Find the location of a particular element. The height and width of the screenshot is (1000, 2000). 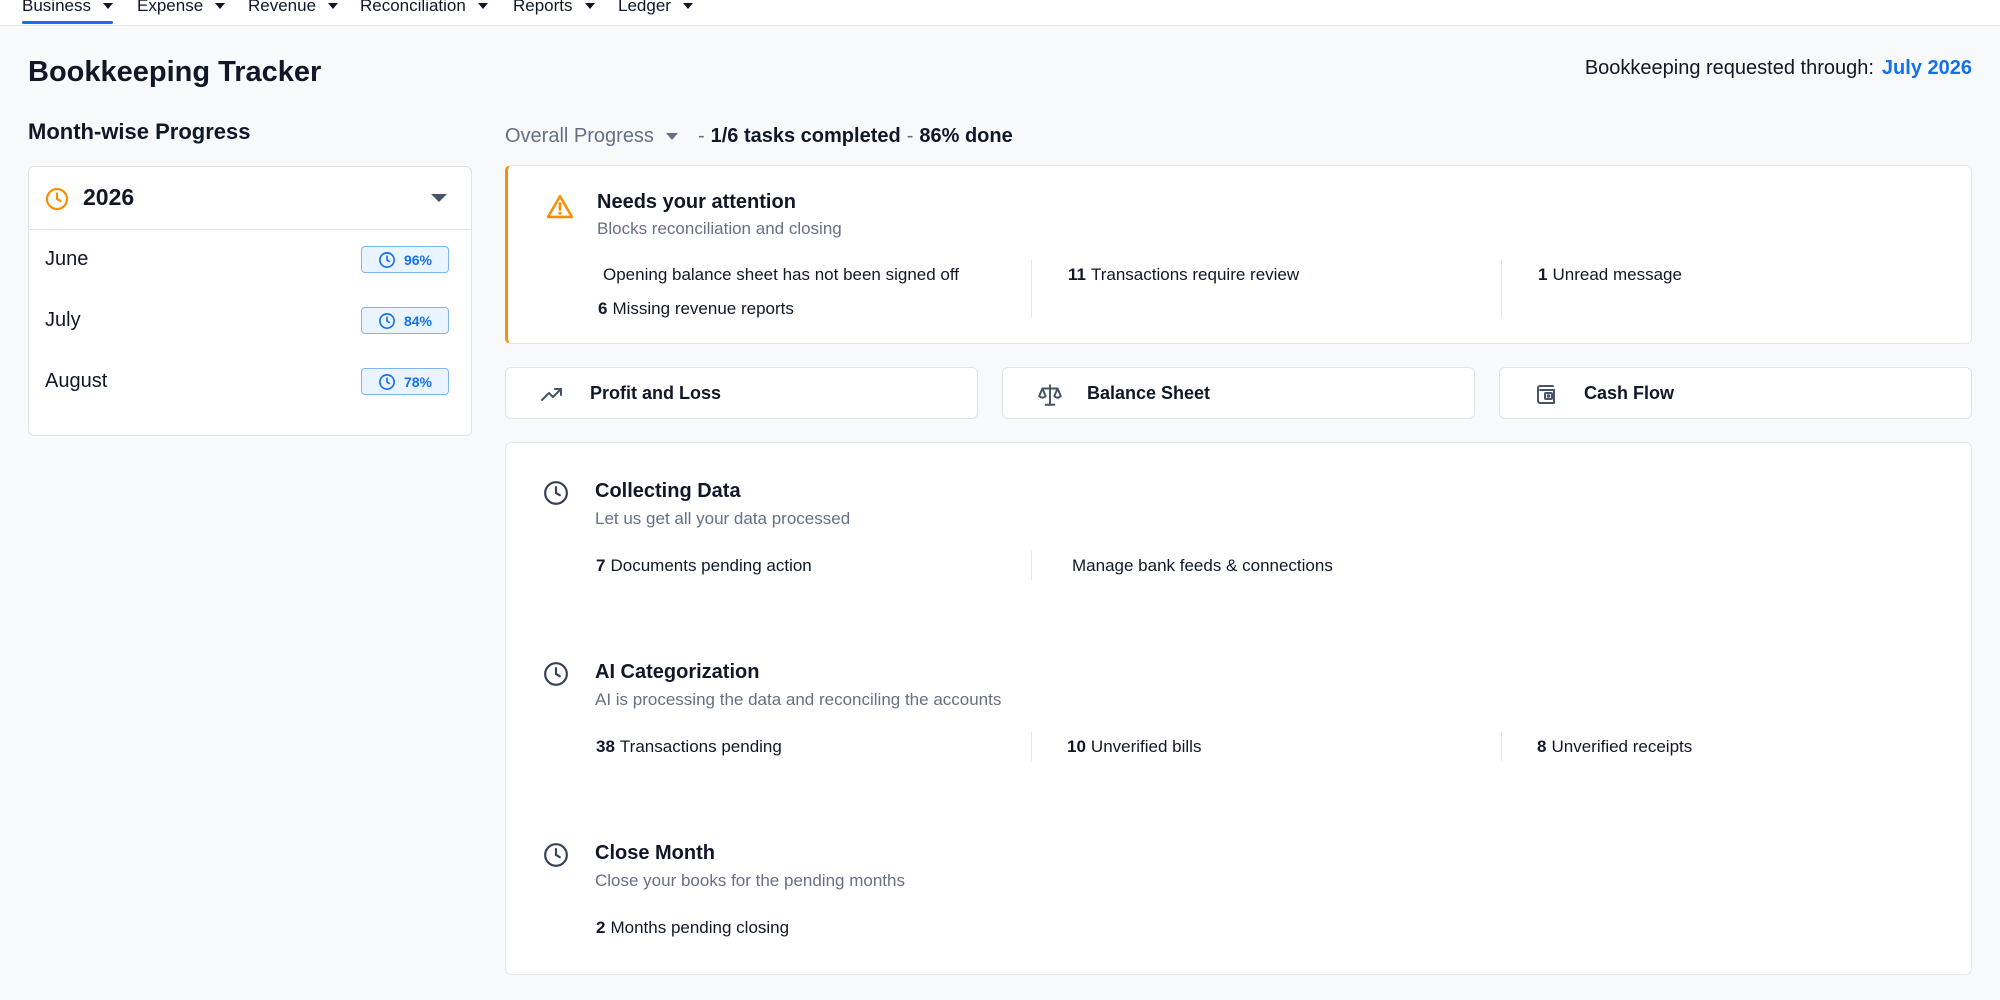

overall-progress-dropdown: Overall Progress is located at coordinates (579, 136).